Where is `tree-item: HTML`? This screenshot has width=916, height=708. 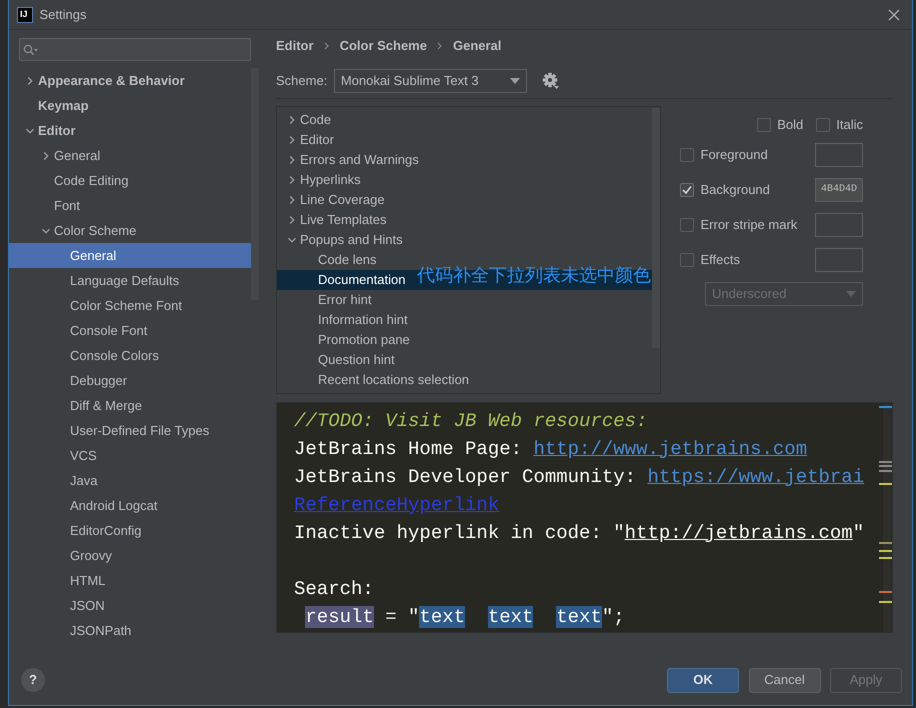
tree-item: HTML is located at coordinates (82, 580).